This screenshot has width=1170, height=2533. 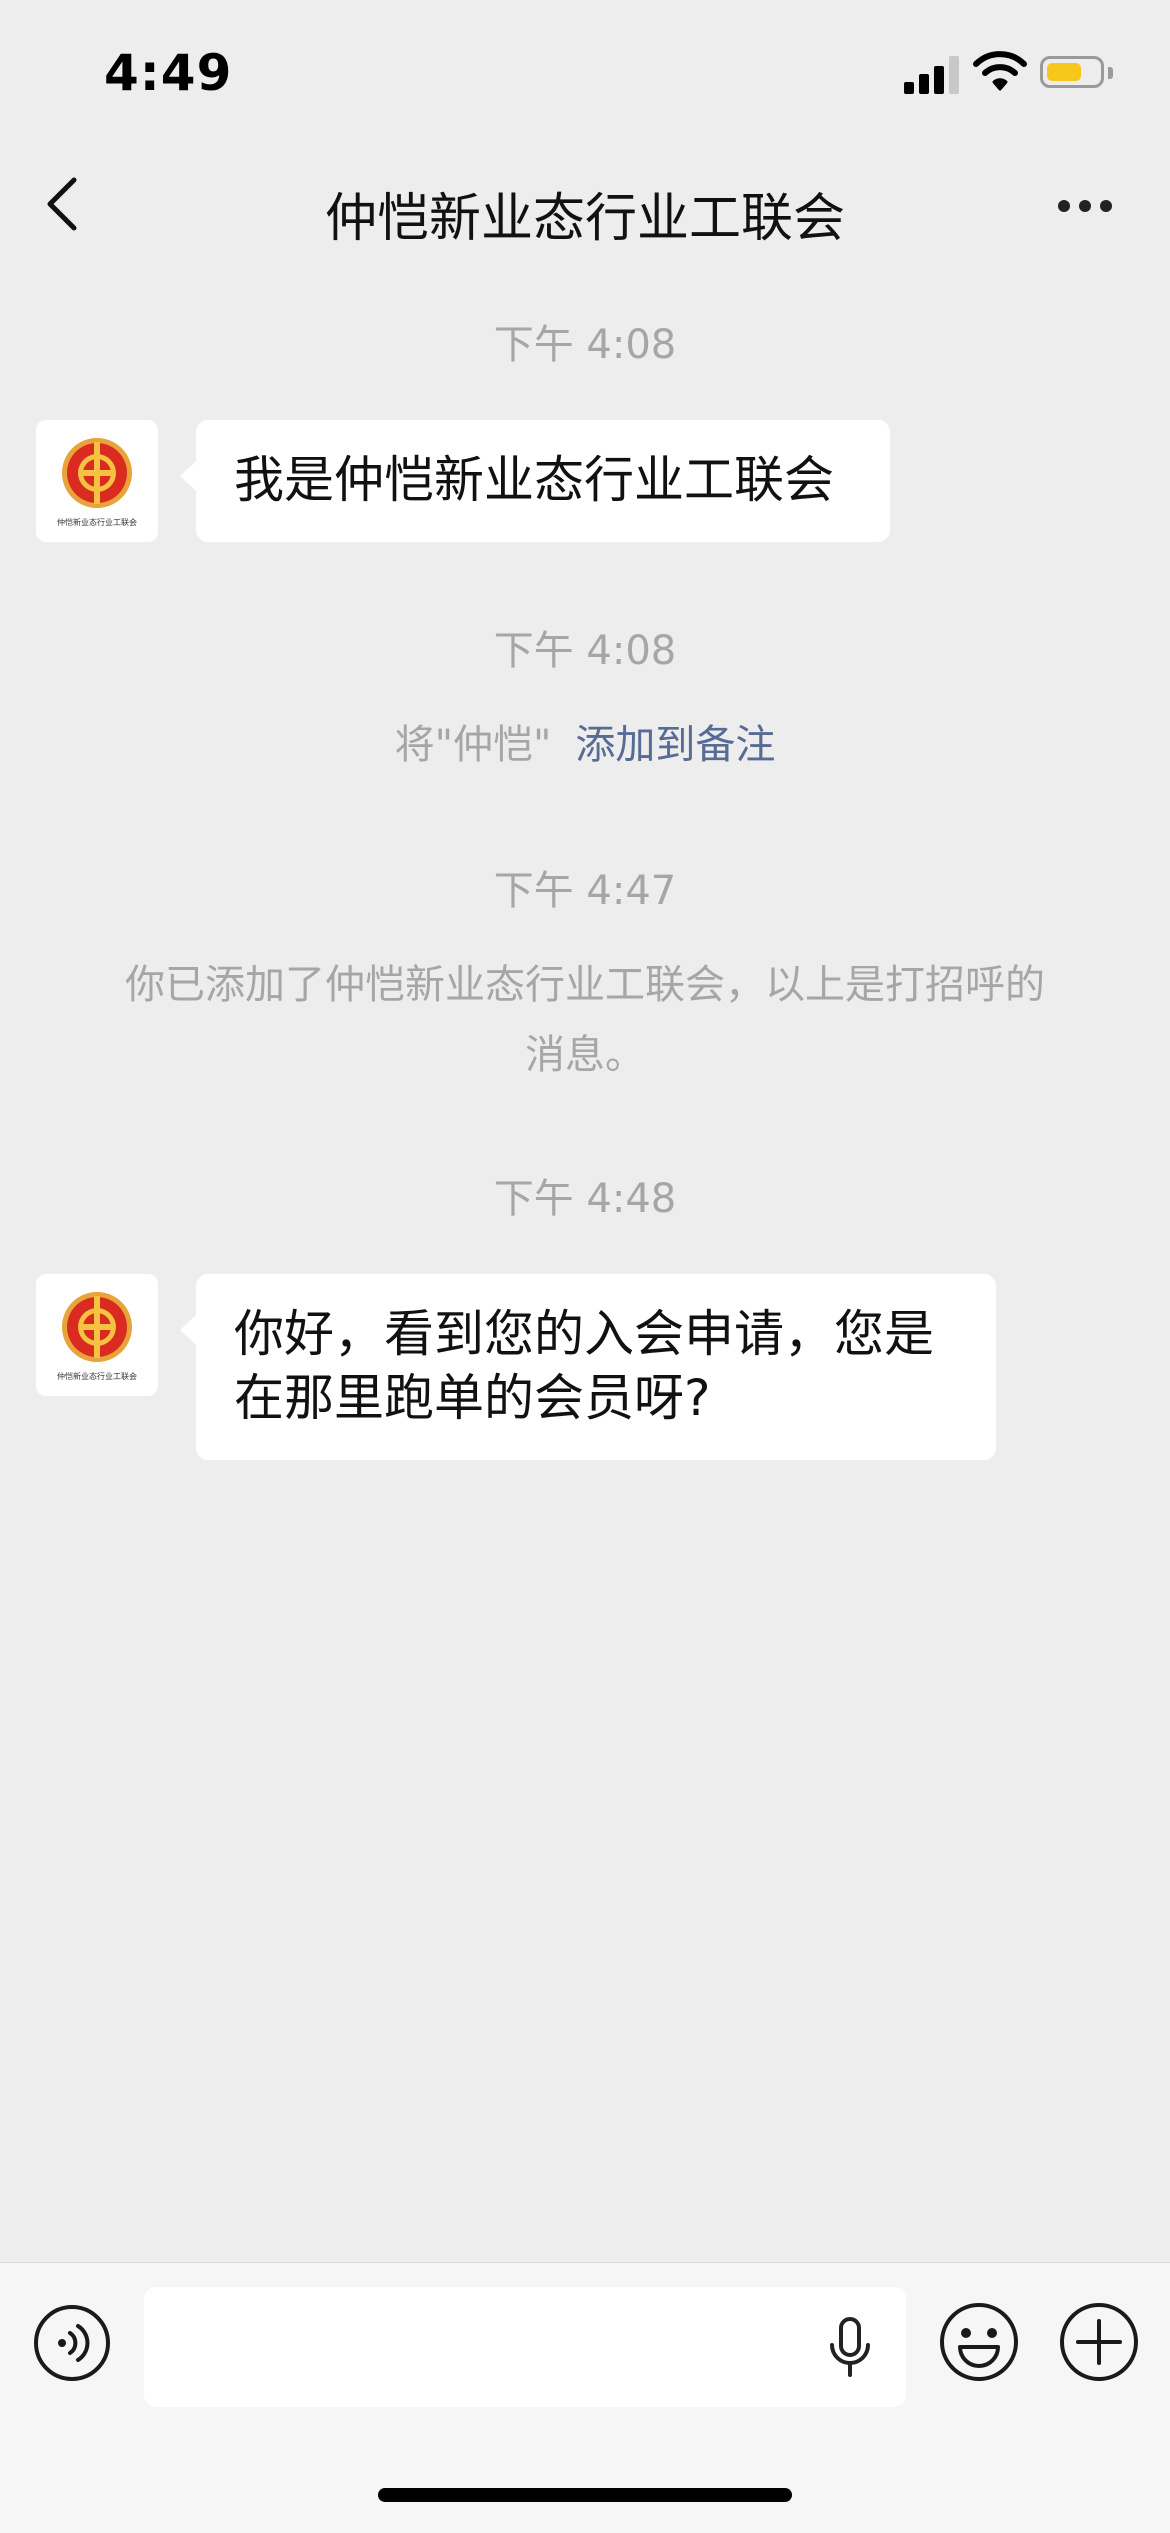 I want to click on added-notice-line: 你已添加了仲恺新业态行业工联会，以上是打招呼的, so click(x=585, y=985).